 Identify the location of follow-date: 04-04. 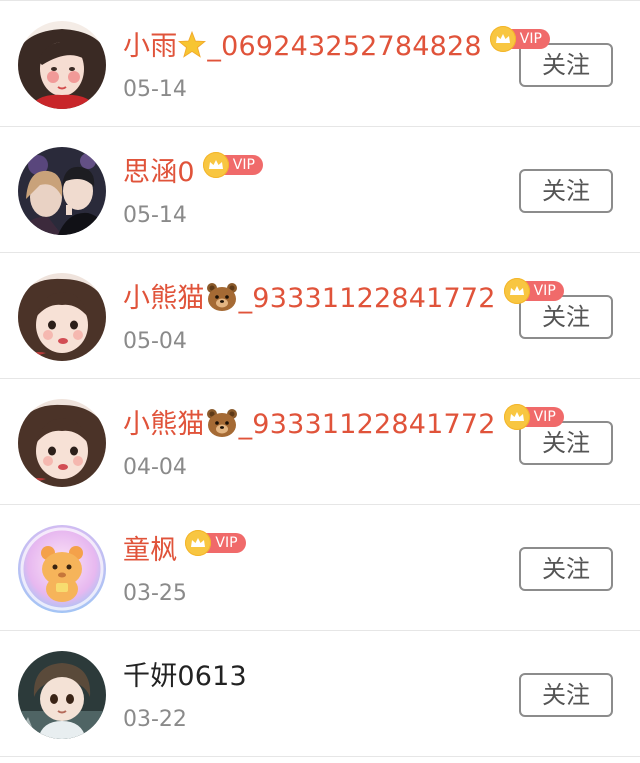
(155, 467).